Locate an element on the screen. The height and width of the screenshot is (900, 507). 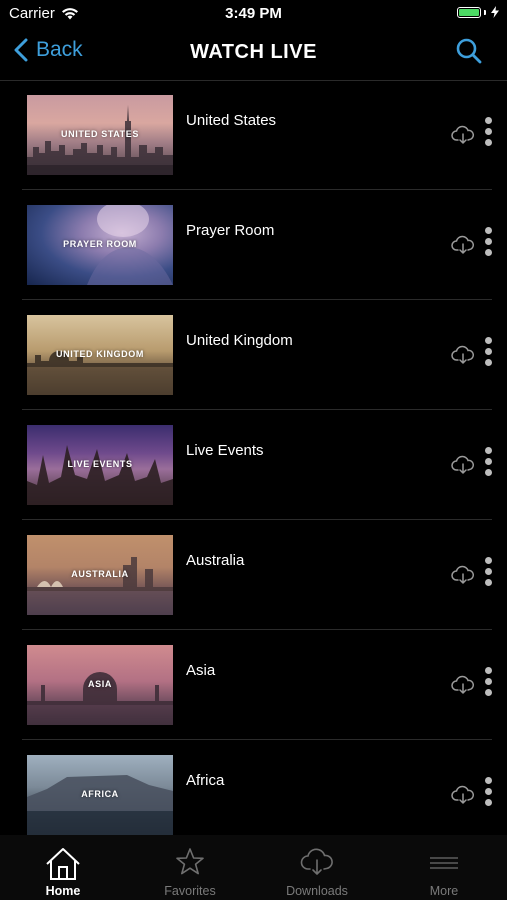
thumbnail-label: UNITED KINGDOM is located at coordinates (100, 354).